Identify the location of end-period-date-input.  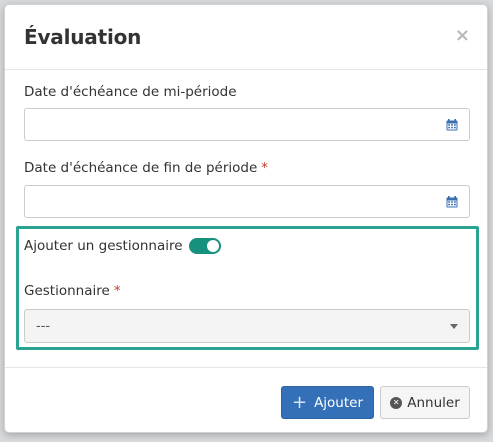
(247, 201).